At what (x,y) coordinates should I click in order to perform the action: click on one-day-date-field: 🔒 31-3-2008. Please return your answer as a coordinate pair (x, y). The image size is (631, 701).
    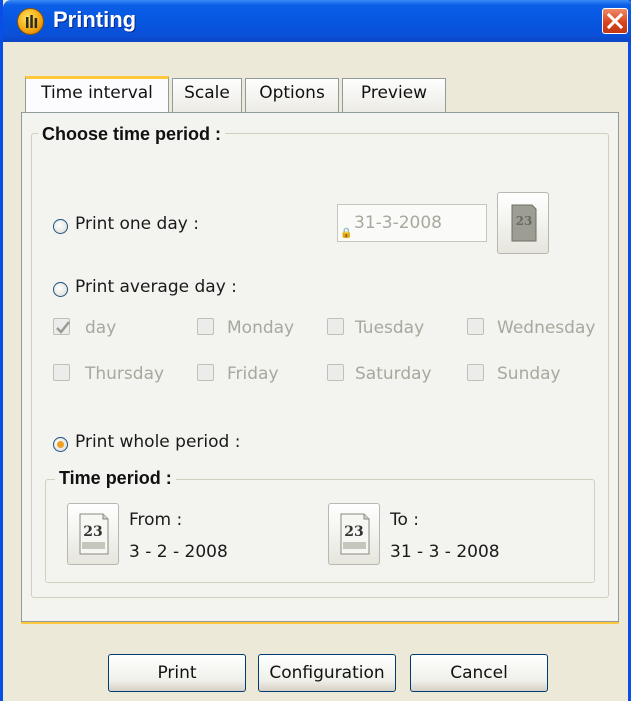
    Looking at the image, I should click on (412, 223).